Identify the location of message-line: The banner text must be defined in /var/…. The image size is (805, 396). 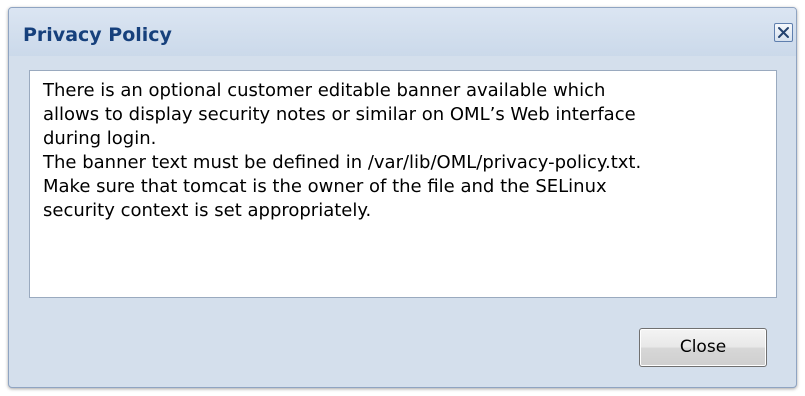
(342, 162).